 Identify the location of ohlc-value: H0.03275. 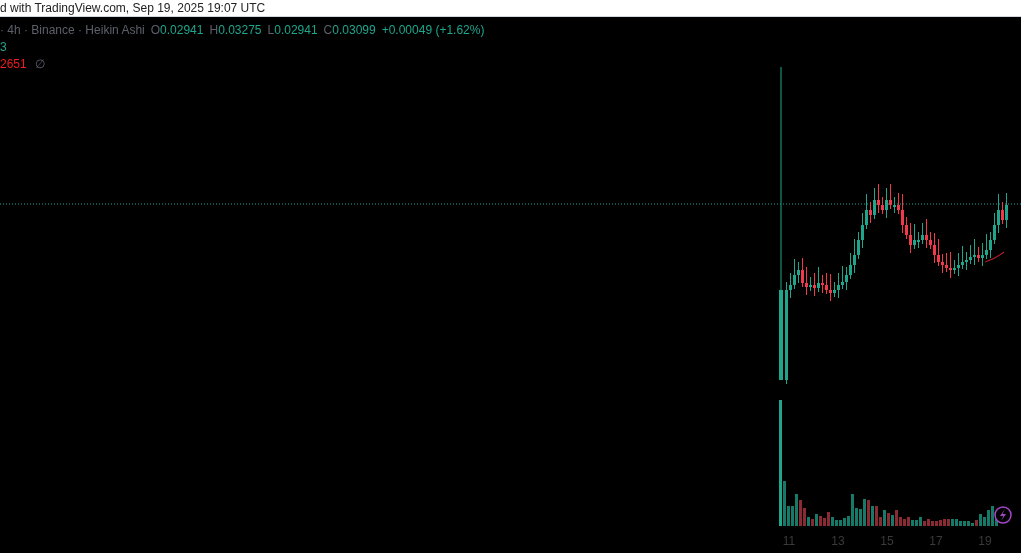
(235, 30).